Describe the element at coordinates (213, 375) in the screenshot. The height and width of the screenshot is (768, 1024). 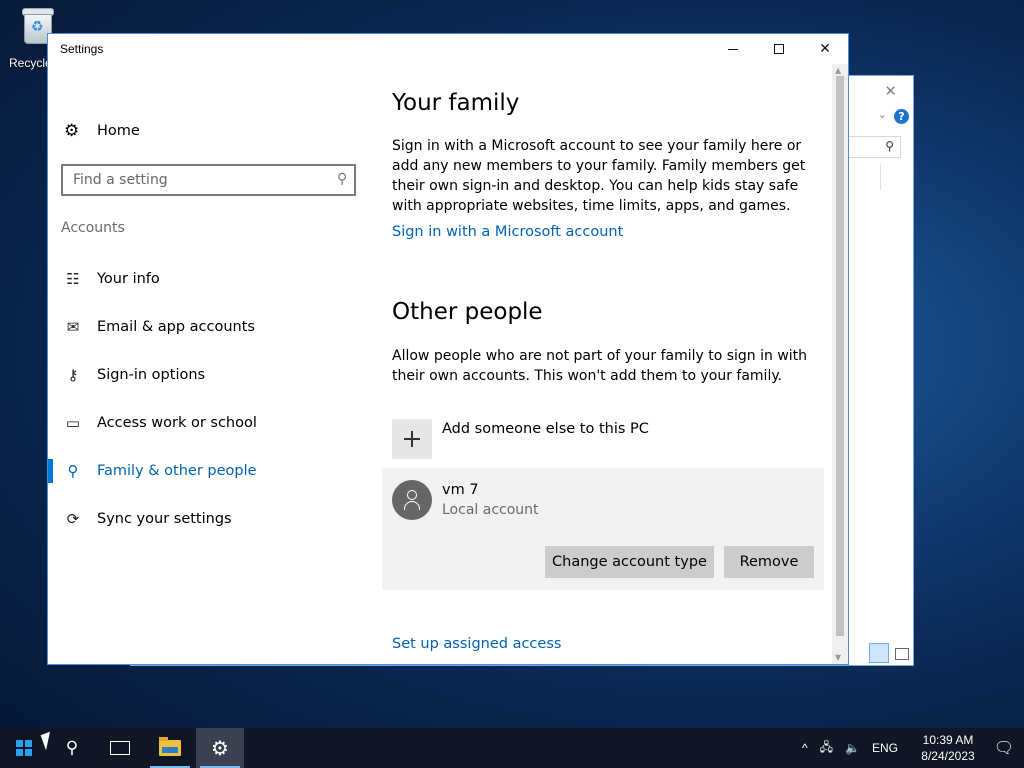
I see `sidebar-item-sign-in-options: ⚷ Sign-in options` at that location.